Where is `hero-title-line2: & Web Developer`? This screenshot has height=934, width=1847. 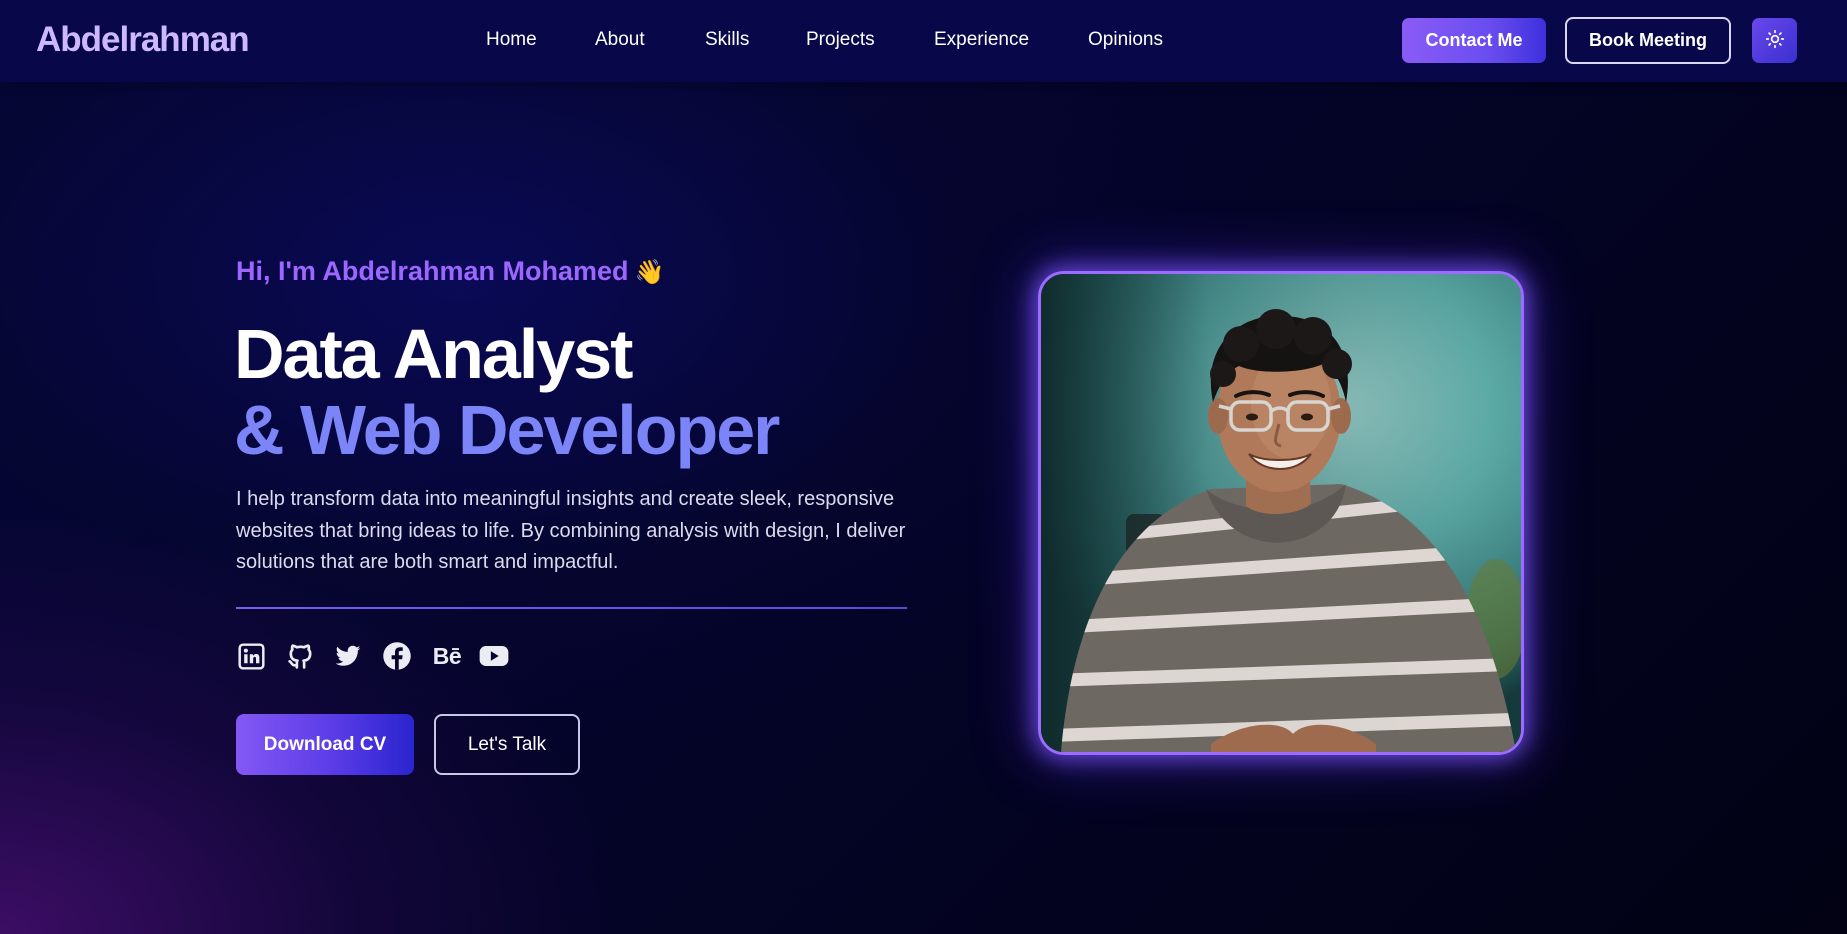
hero-title-line2: & Web Developer is located at coordinates (507, 430).